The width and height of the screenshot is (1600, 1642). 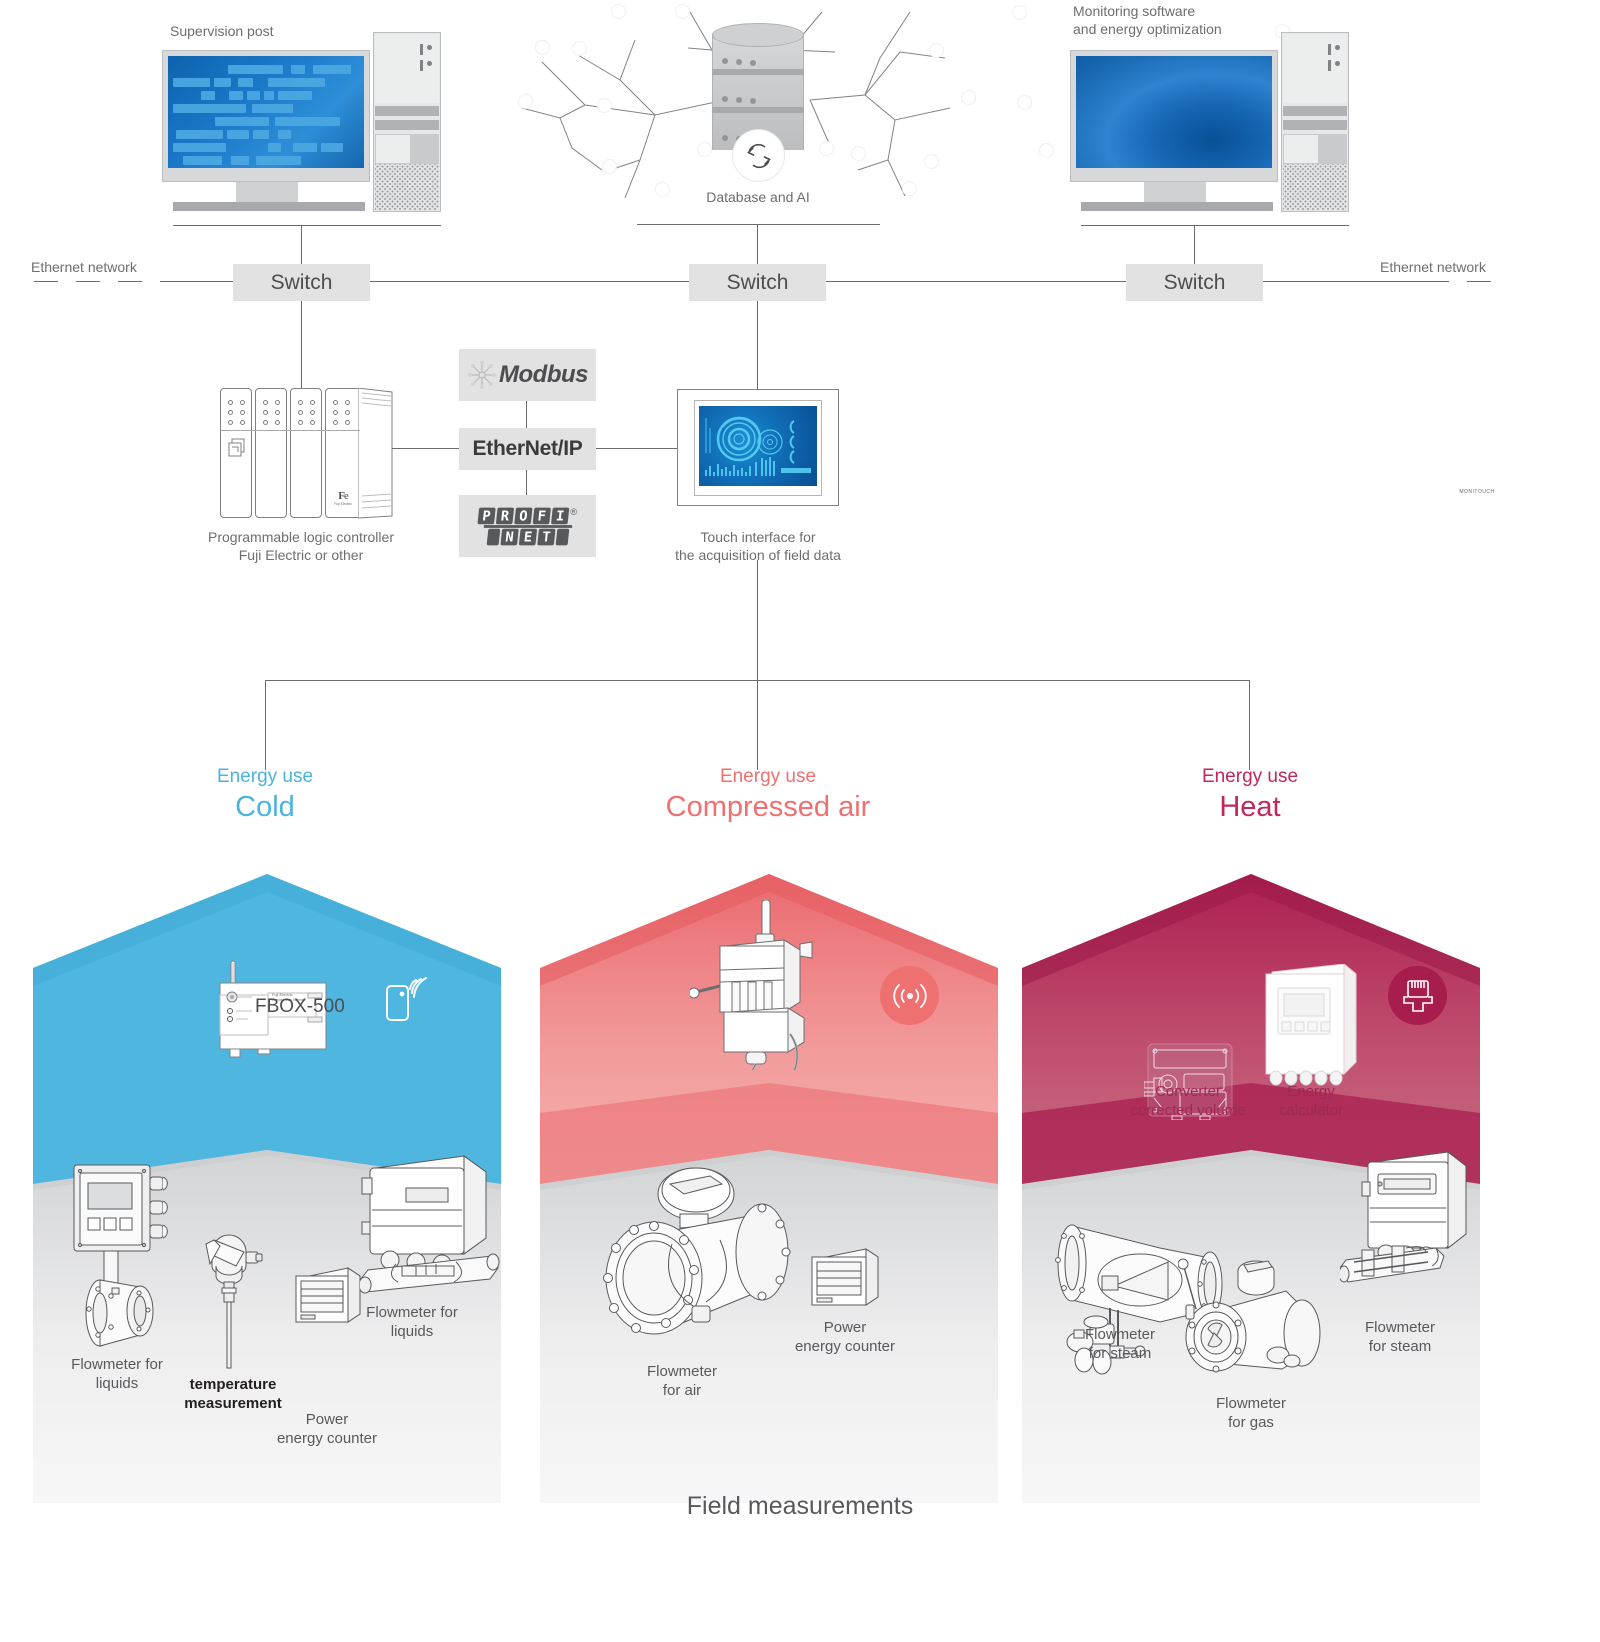 I want to click on plc-module-divider, so click(x=290, y=430).